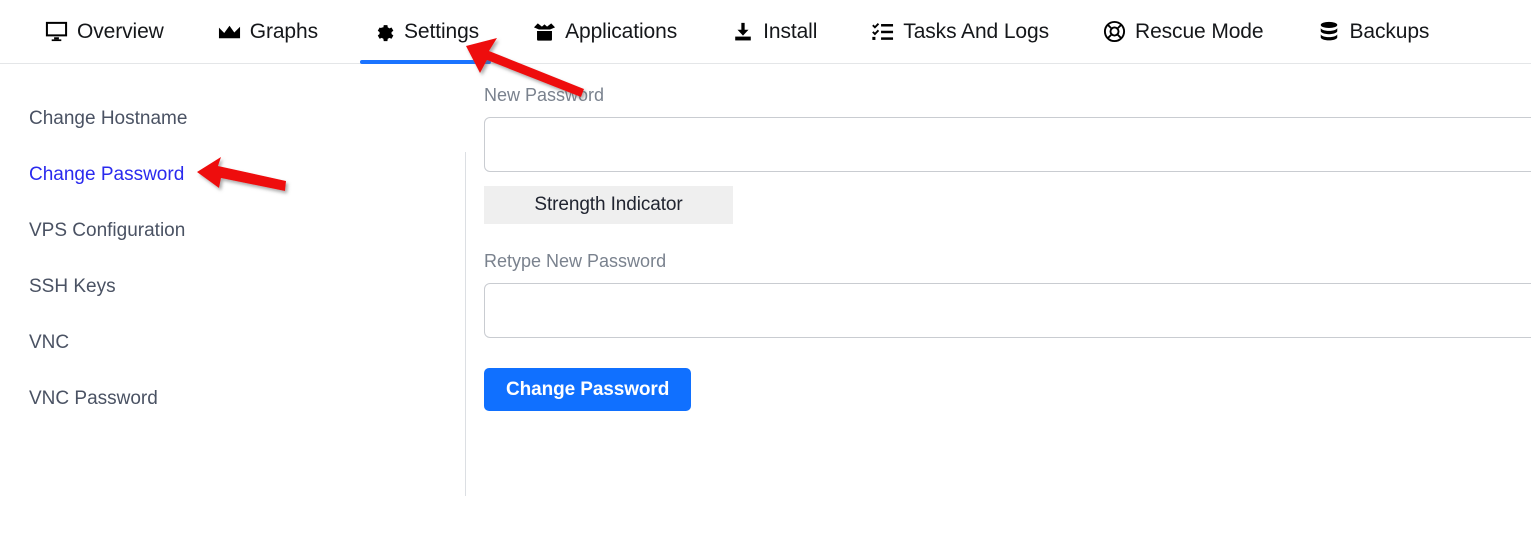 The image size is (1531, 535). What do you see at coordinates (1328, 31) in the screenshot?
I see `database-icon` at bounding box center [1328, 31].